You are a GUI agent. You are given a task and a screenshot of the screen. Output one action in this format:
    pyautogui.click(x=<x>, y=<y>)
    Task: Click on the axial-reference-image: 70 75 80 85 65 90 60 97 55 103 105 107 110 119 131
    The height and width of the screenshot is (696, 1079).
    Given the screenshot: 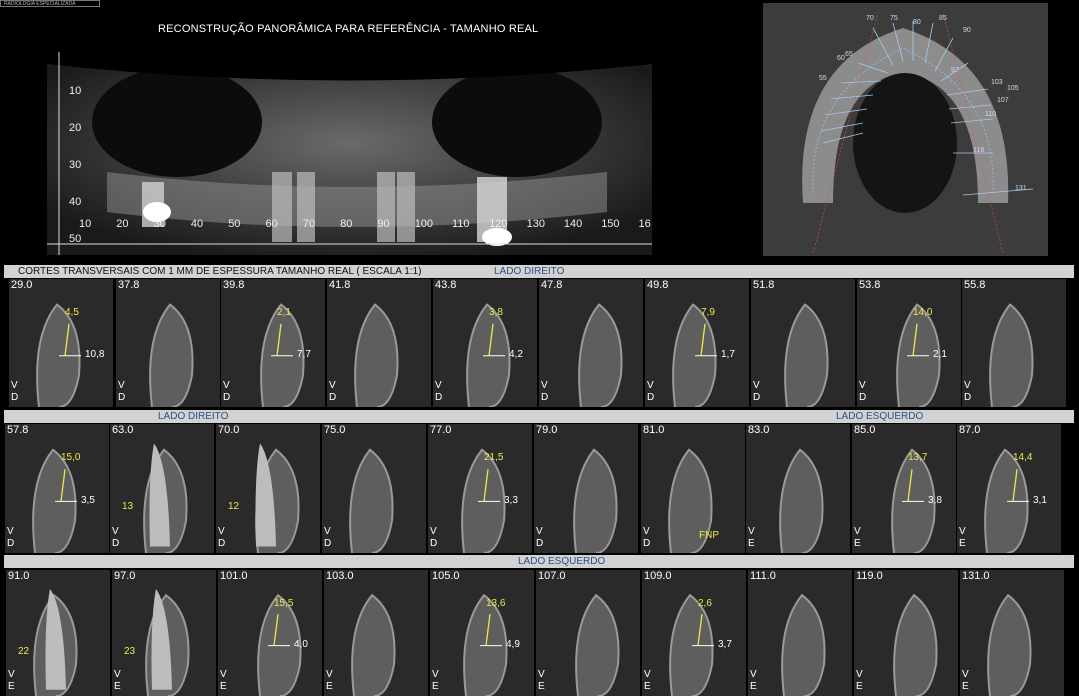 What is the action you would take?
    pyautogui.click(x=905, y=129)
    